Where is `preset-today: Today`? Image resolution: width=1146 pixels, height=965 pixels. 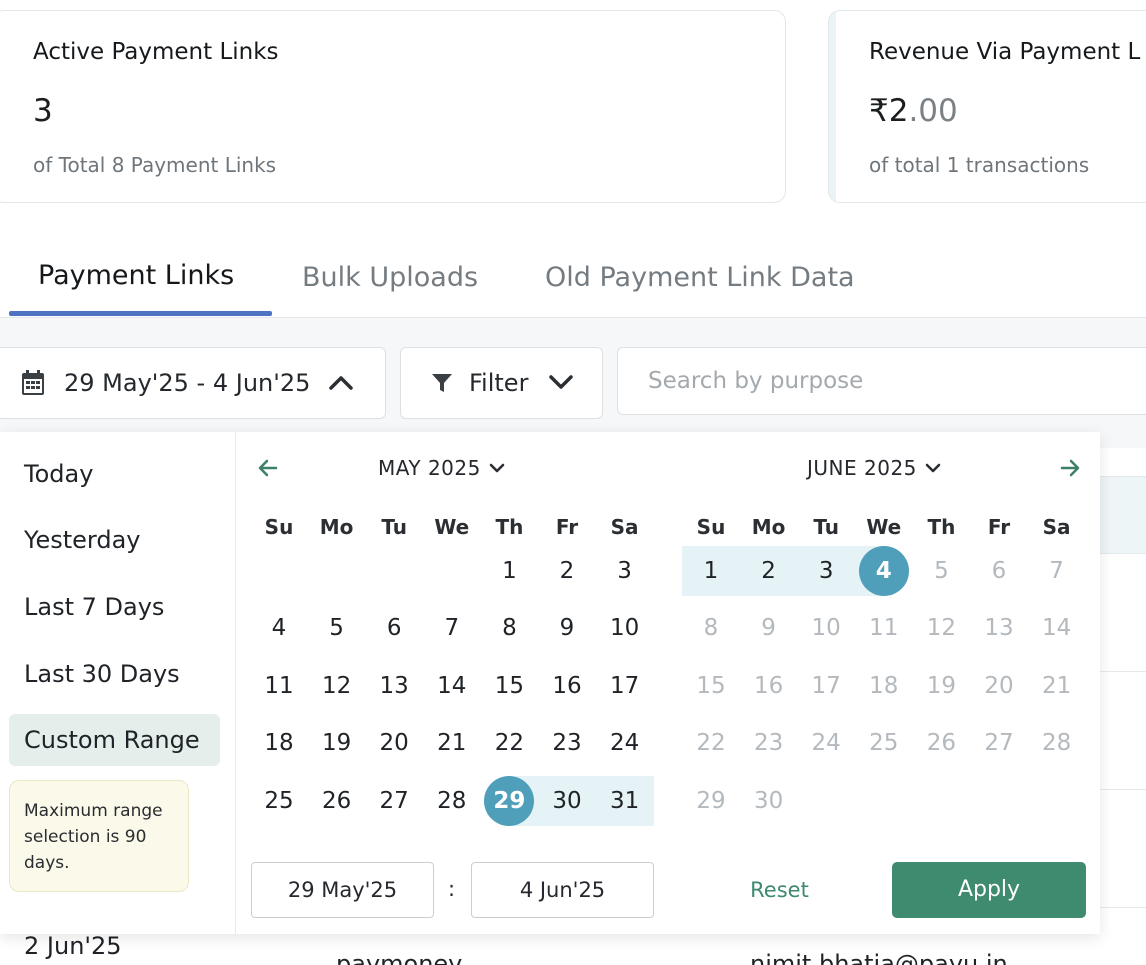
preset-today: Today is located at coordinates (114, 474).